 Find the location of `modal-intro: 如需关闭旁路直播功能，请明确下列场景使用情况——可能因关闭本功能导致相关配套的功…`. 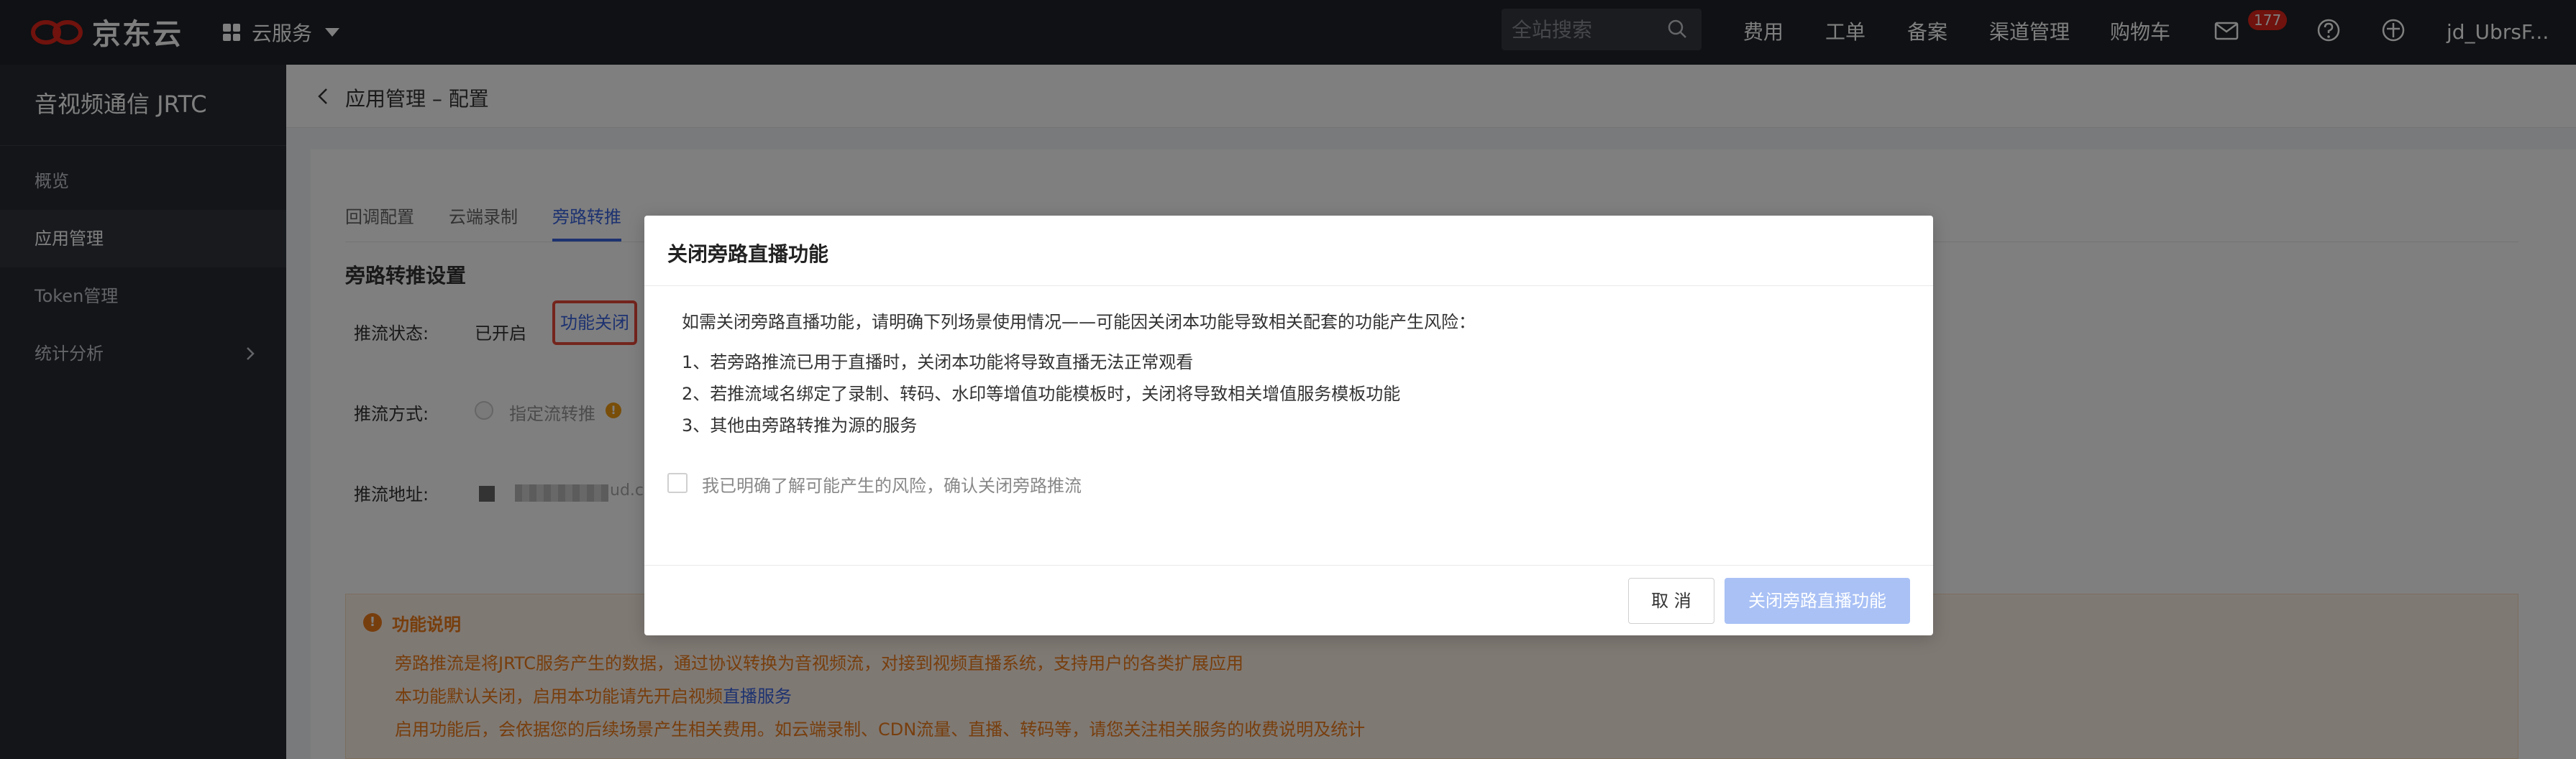

modal-intro: 如需关闭旁路直播功能，请明确下列场景使用情况——可能因关闭本功能导致相关配套的功… is located at coordinates (1079, 322).